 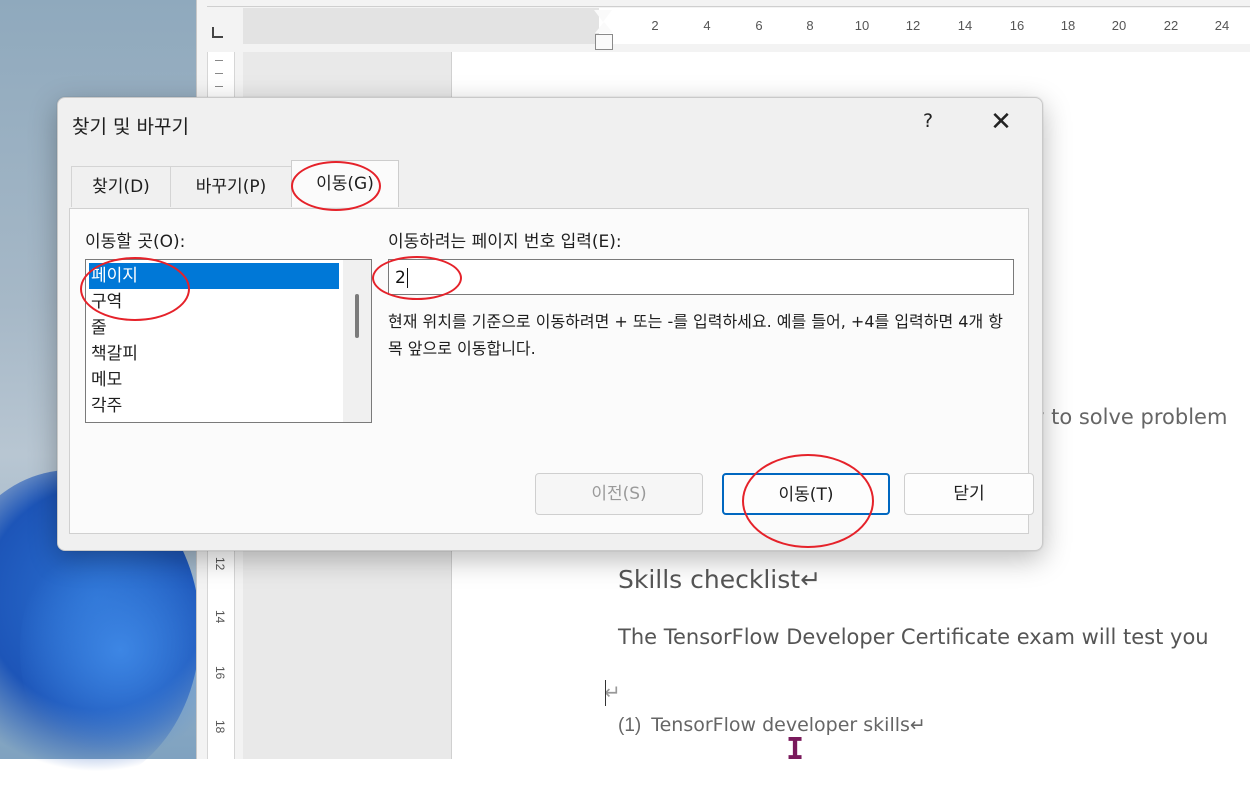 I want to click on ruler-tick: 22, so click(x=1171, y=25).